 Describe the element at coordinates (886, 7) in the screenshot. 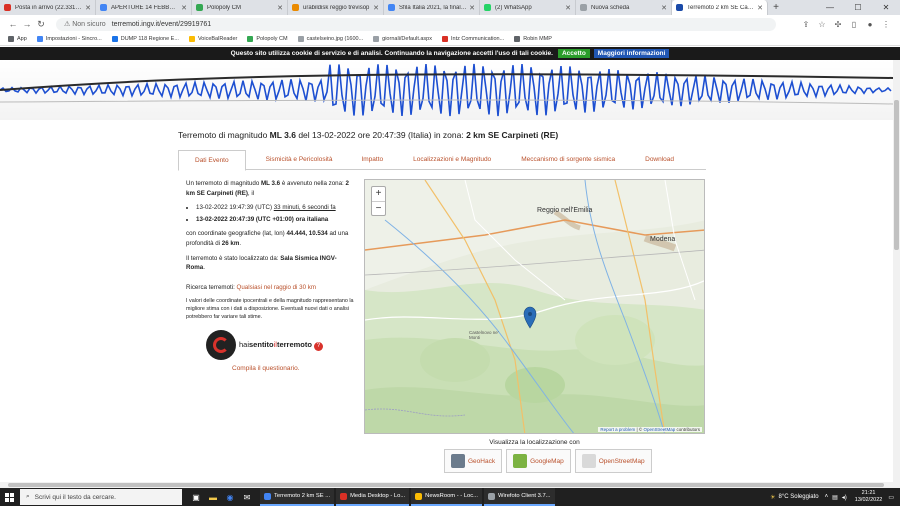

I see `close-icon: ✕` at that location.